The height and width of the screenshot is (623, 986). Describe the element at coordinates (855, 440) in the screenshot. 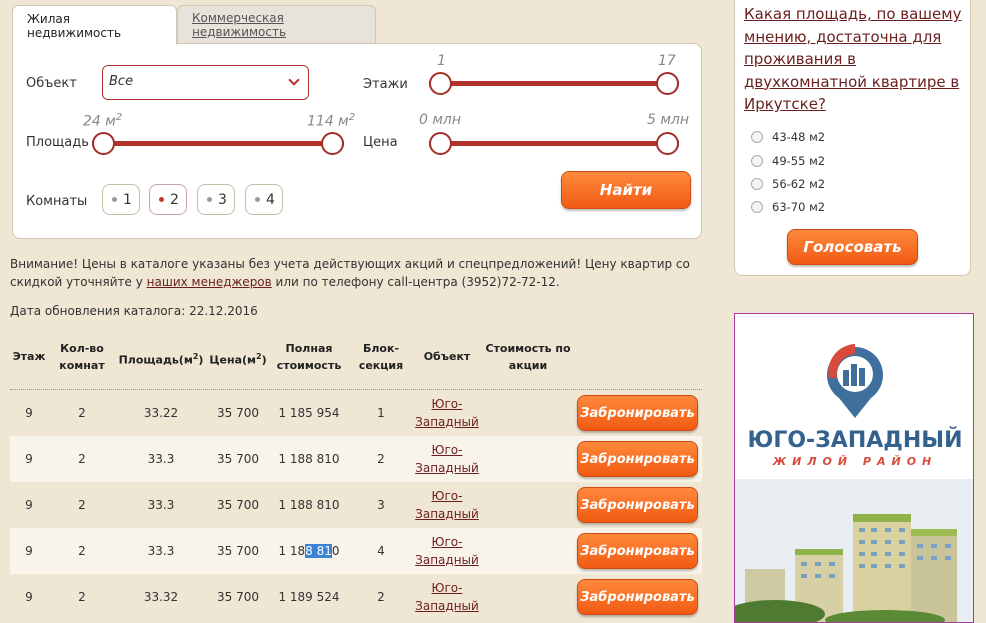

I see `ad-title: ЮГО-ЗАПАДНЫЙ` at that location.